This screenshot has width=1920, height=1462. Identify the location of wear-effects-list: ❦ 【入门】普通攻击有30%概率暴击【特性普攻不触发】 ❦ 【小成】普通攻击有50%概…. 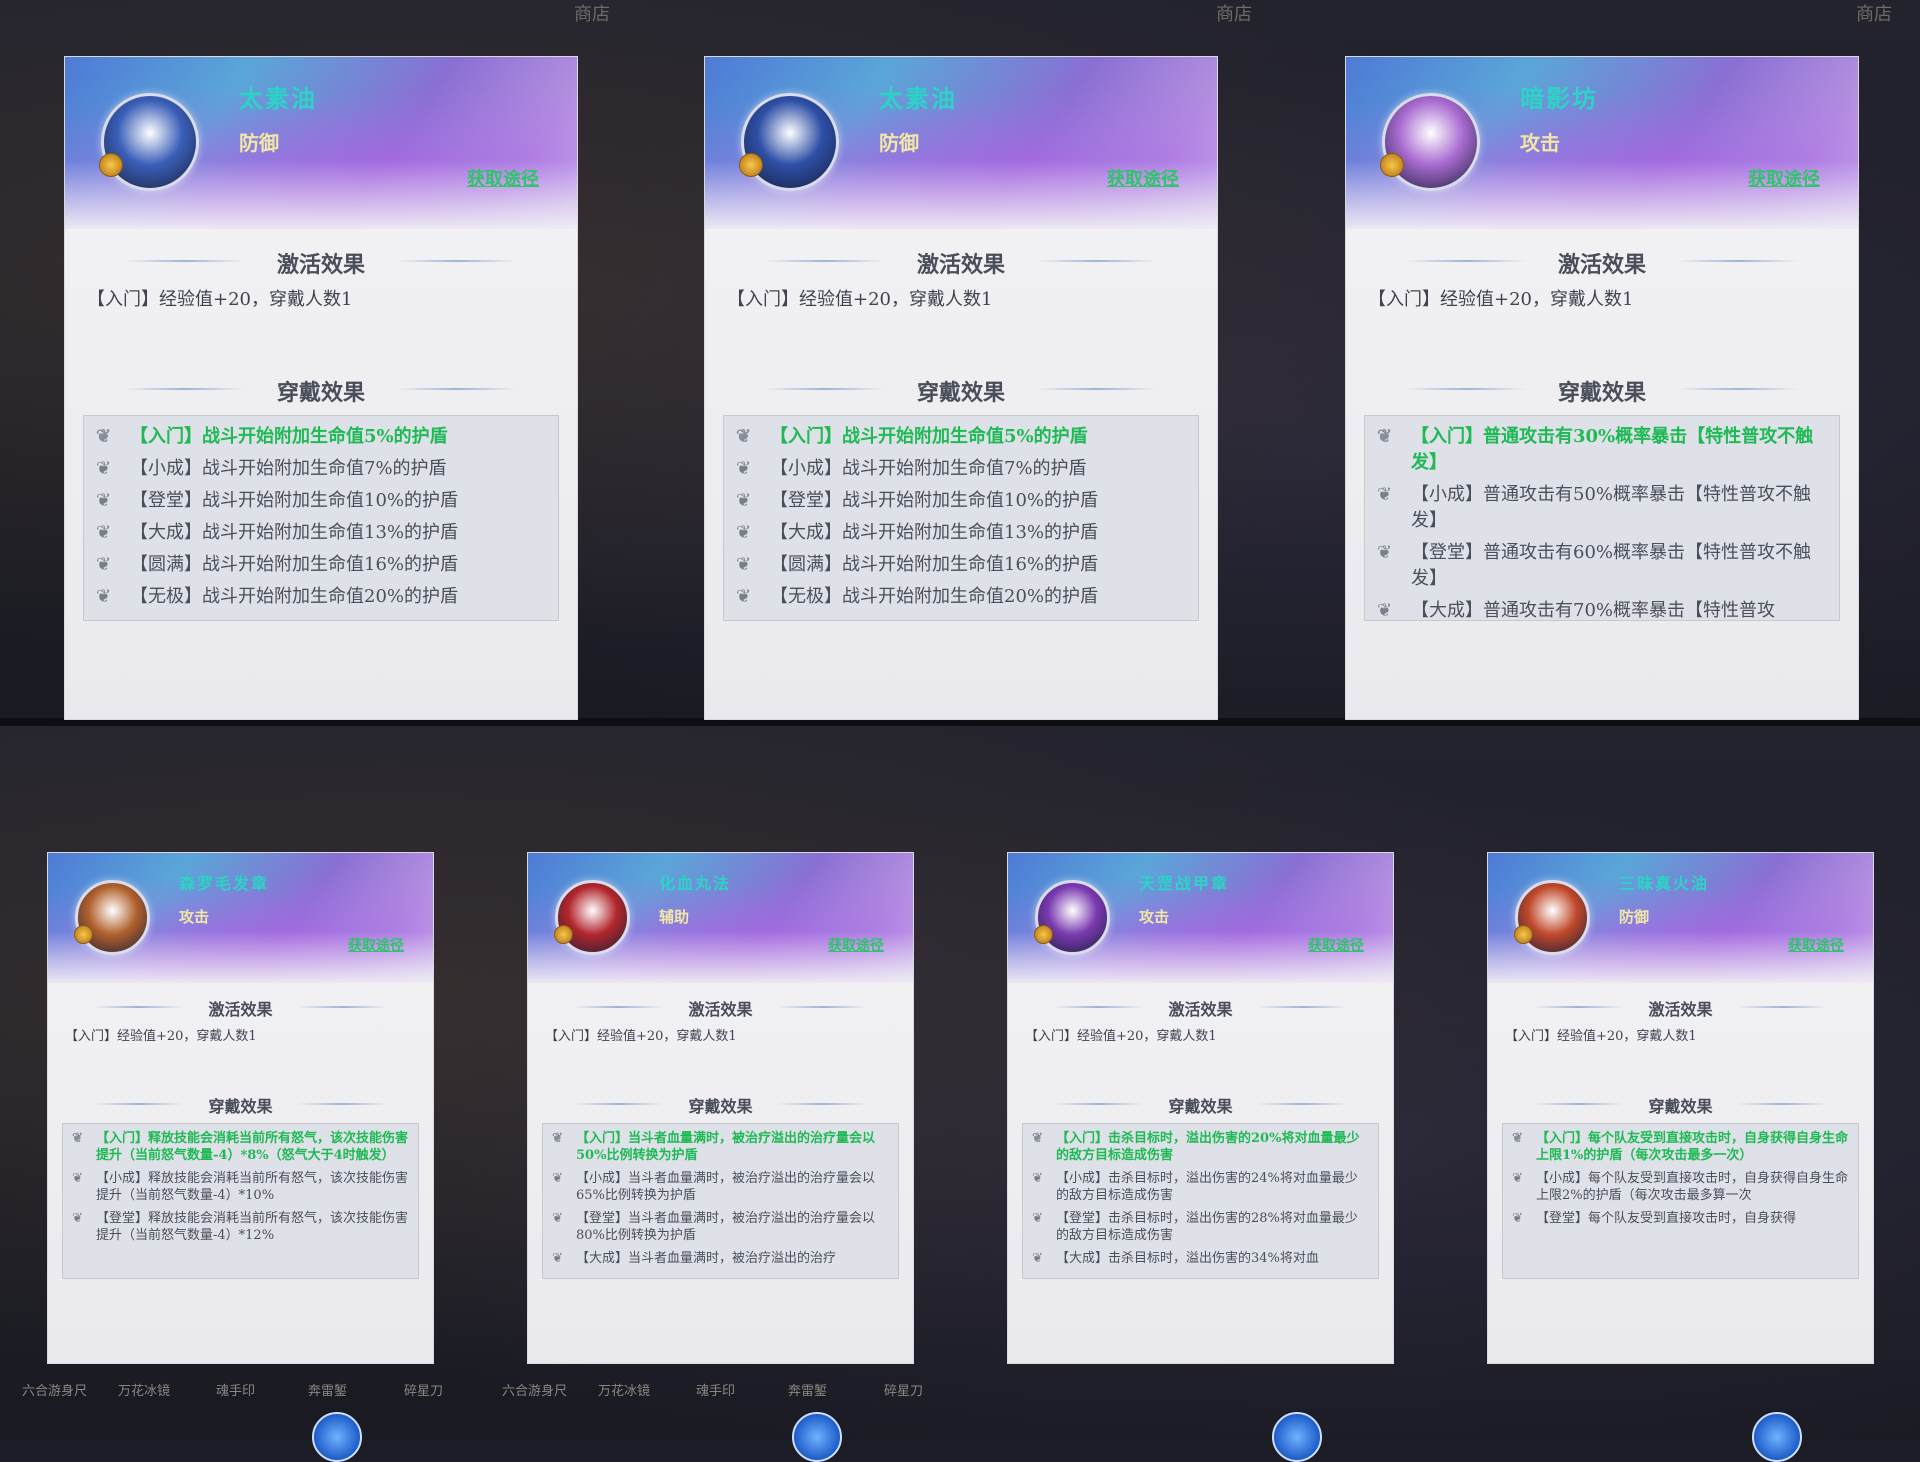
(1602, 518).